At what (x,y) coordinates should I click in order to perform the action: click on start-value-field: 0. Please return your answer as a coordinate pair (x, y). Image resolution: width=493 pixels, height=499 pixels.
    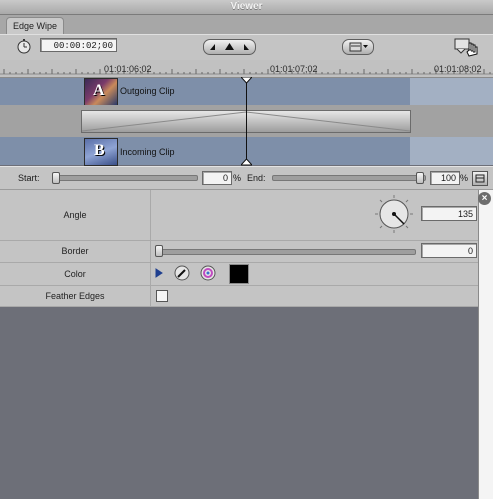
    Looking at the image, I should click on (217, 178).